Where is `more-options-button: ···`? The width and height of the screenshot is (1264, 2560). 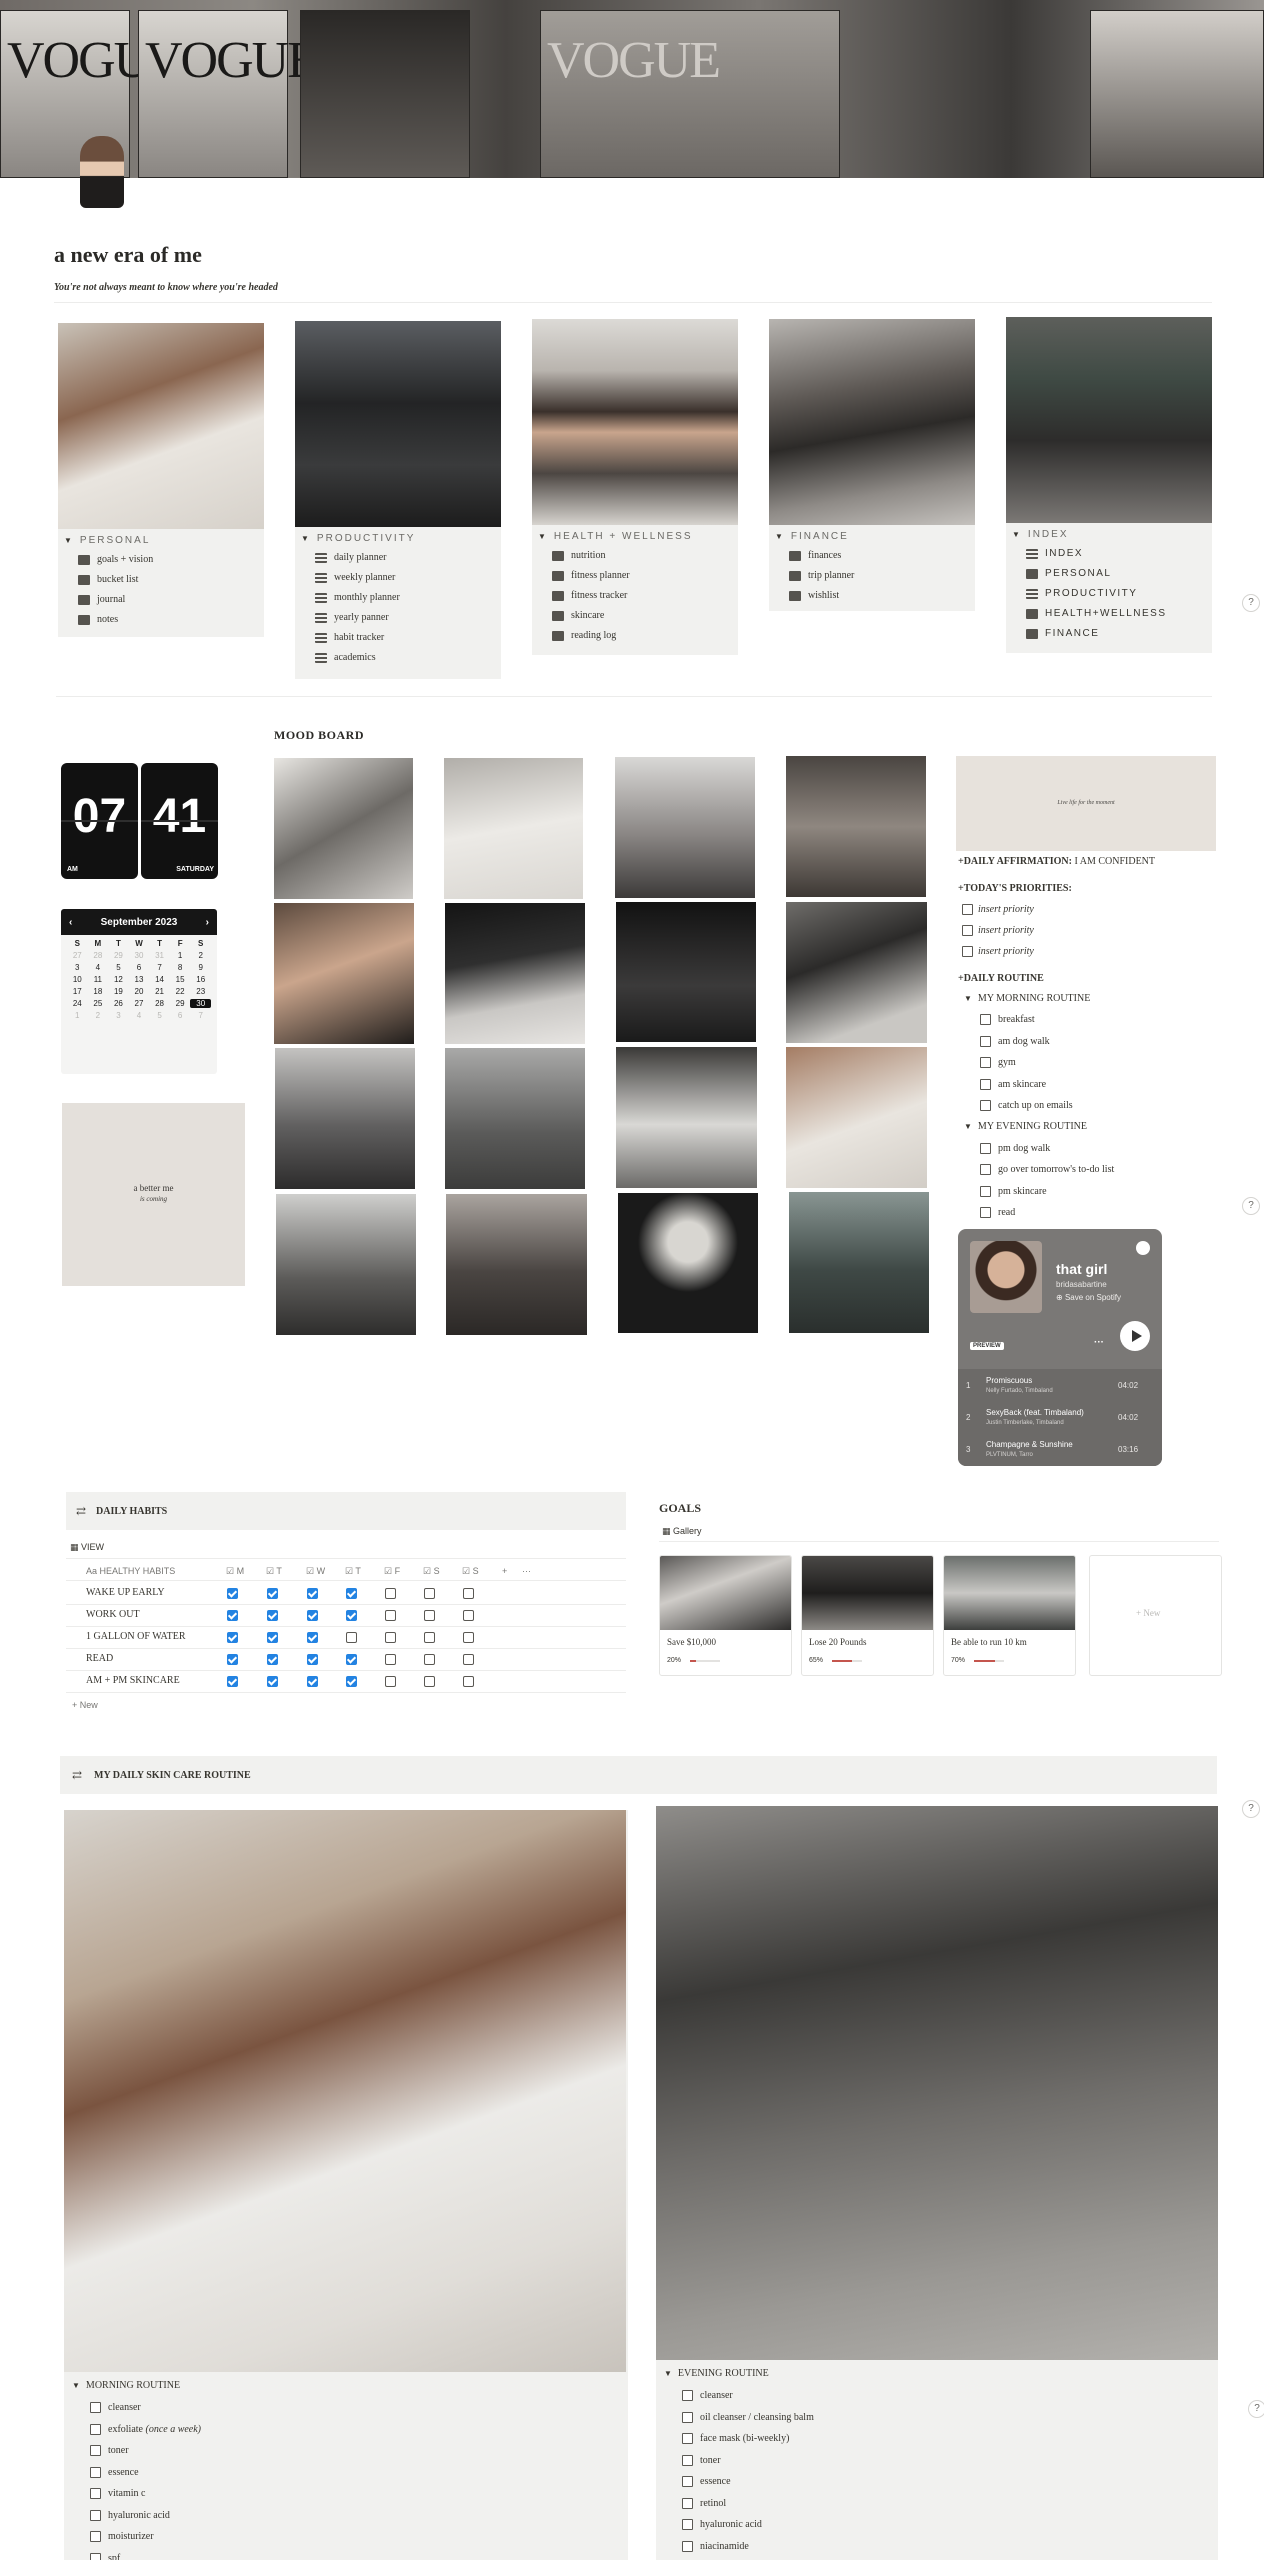
more-options-button: ··· is located at coordinates (1099, 1342).